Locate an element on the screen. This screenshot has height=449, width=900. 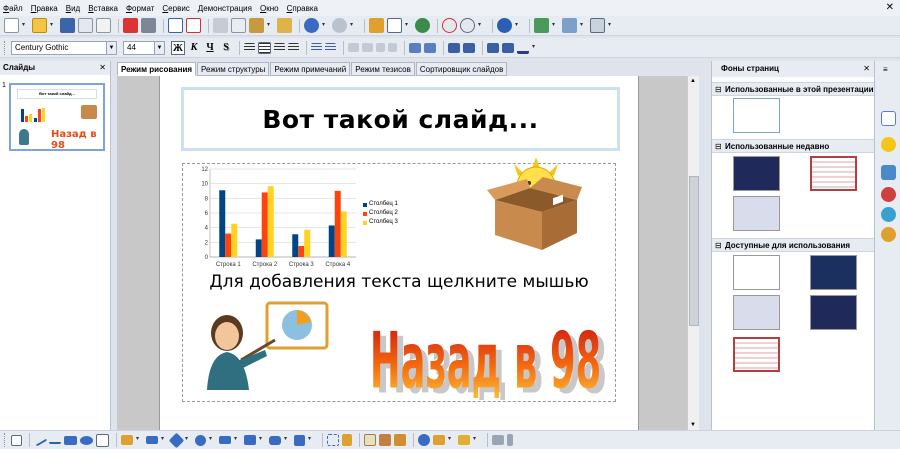
rectangle-icon is located at coordinates (70, 440).